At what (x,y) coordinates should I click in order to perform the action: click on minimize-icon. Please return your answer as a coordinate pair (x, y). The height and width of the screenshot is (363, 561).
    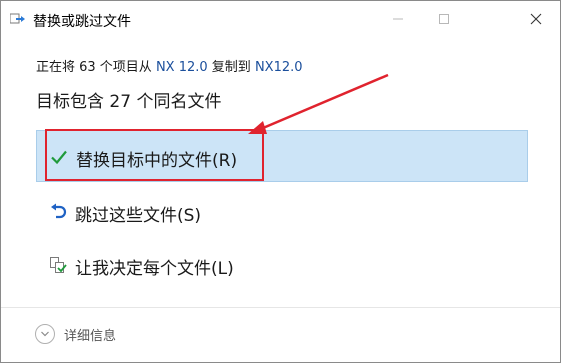
    Looking at the image, I should click on (398, 19).